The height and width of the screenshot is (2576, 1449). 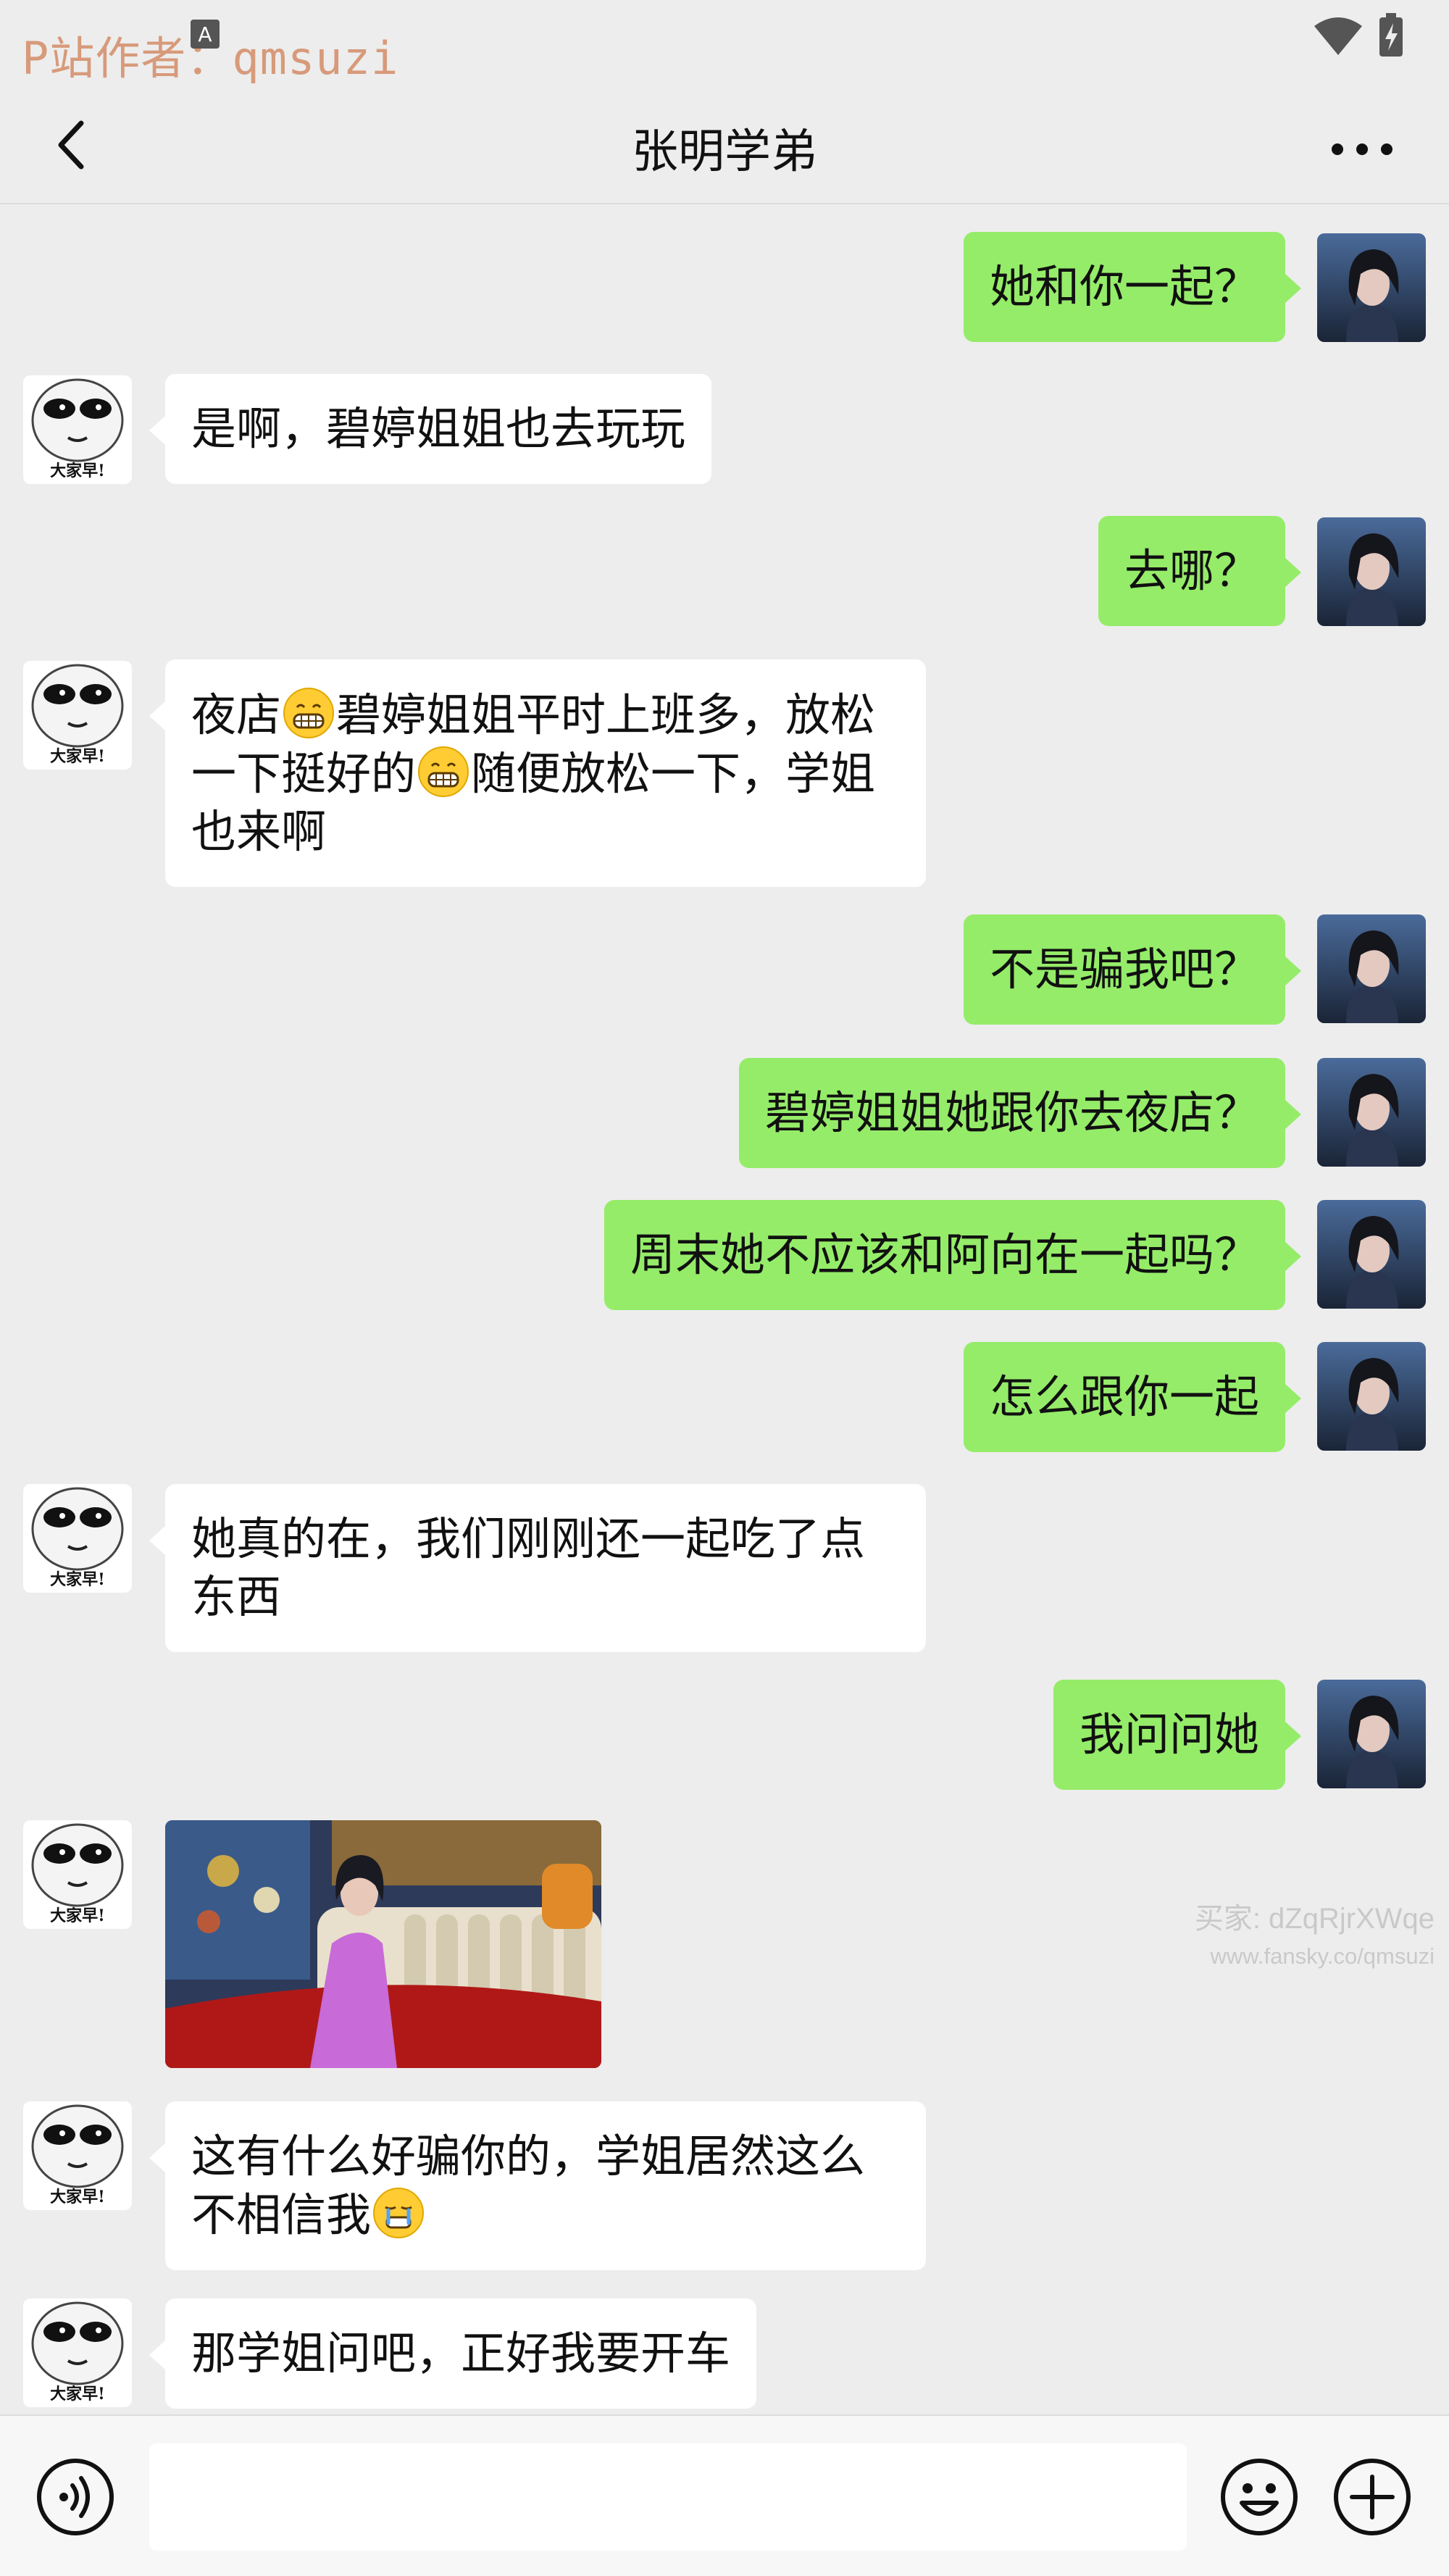 I want to click on sent-message-bubble: 我问问她, so click(x=1177, y=1735).